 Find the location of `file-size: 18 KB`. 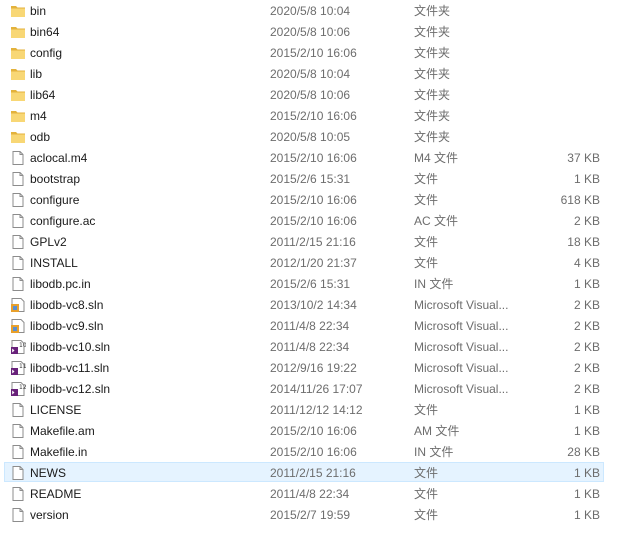

file-size: 18 KB is located at coordinates (583, 242).